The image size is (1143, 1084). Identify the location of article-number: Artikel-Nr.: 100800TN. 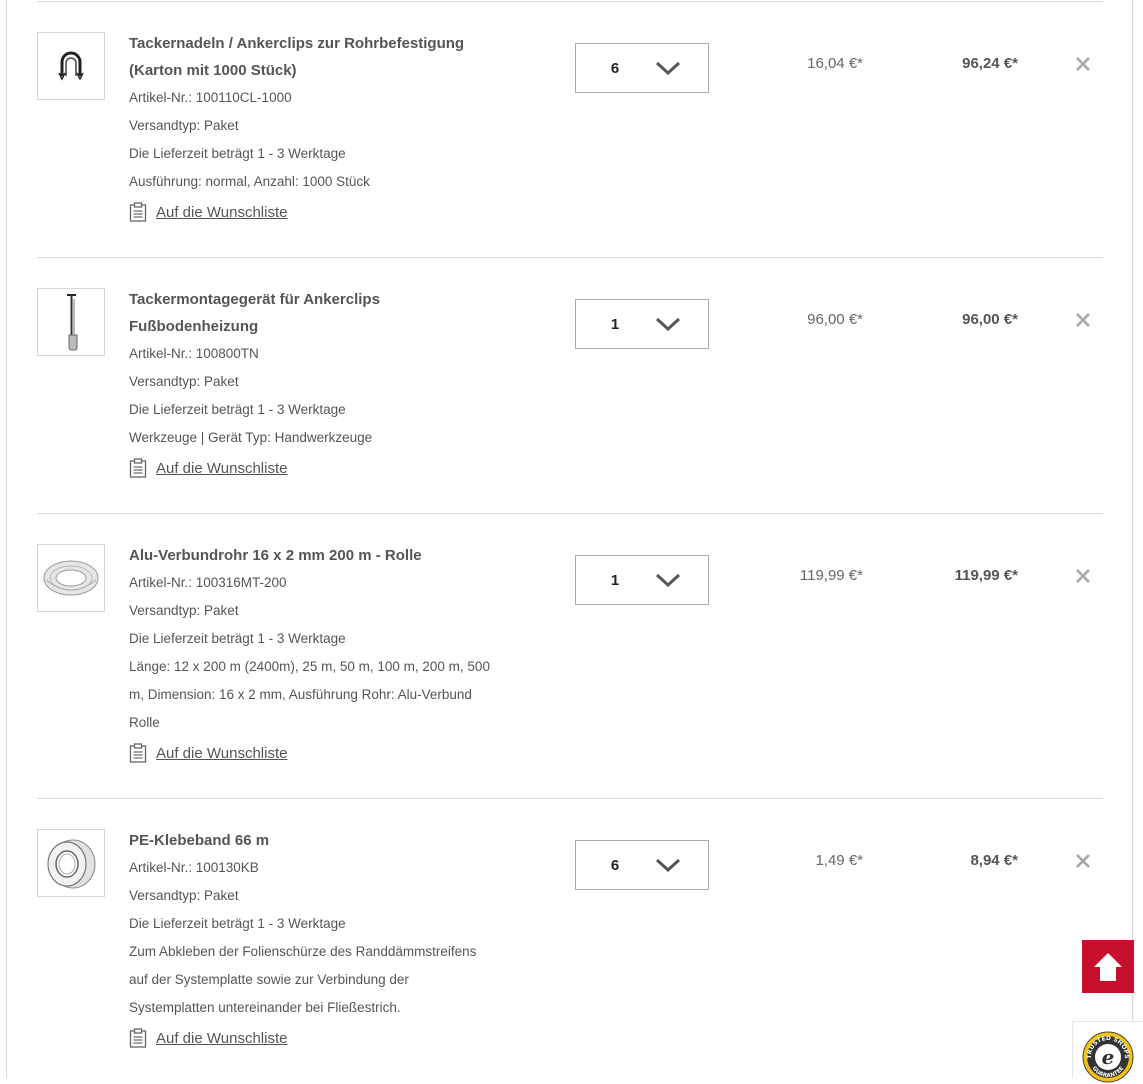
(194, 353).